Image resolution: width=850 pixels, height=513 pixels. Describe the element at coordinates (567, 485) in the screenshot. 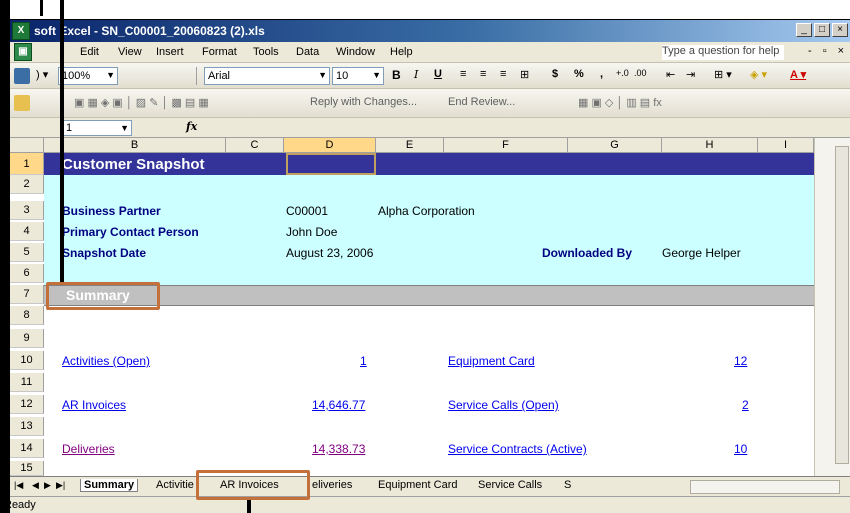

I see `tab-more: S` at that location.